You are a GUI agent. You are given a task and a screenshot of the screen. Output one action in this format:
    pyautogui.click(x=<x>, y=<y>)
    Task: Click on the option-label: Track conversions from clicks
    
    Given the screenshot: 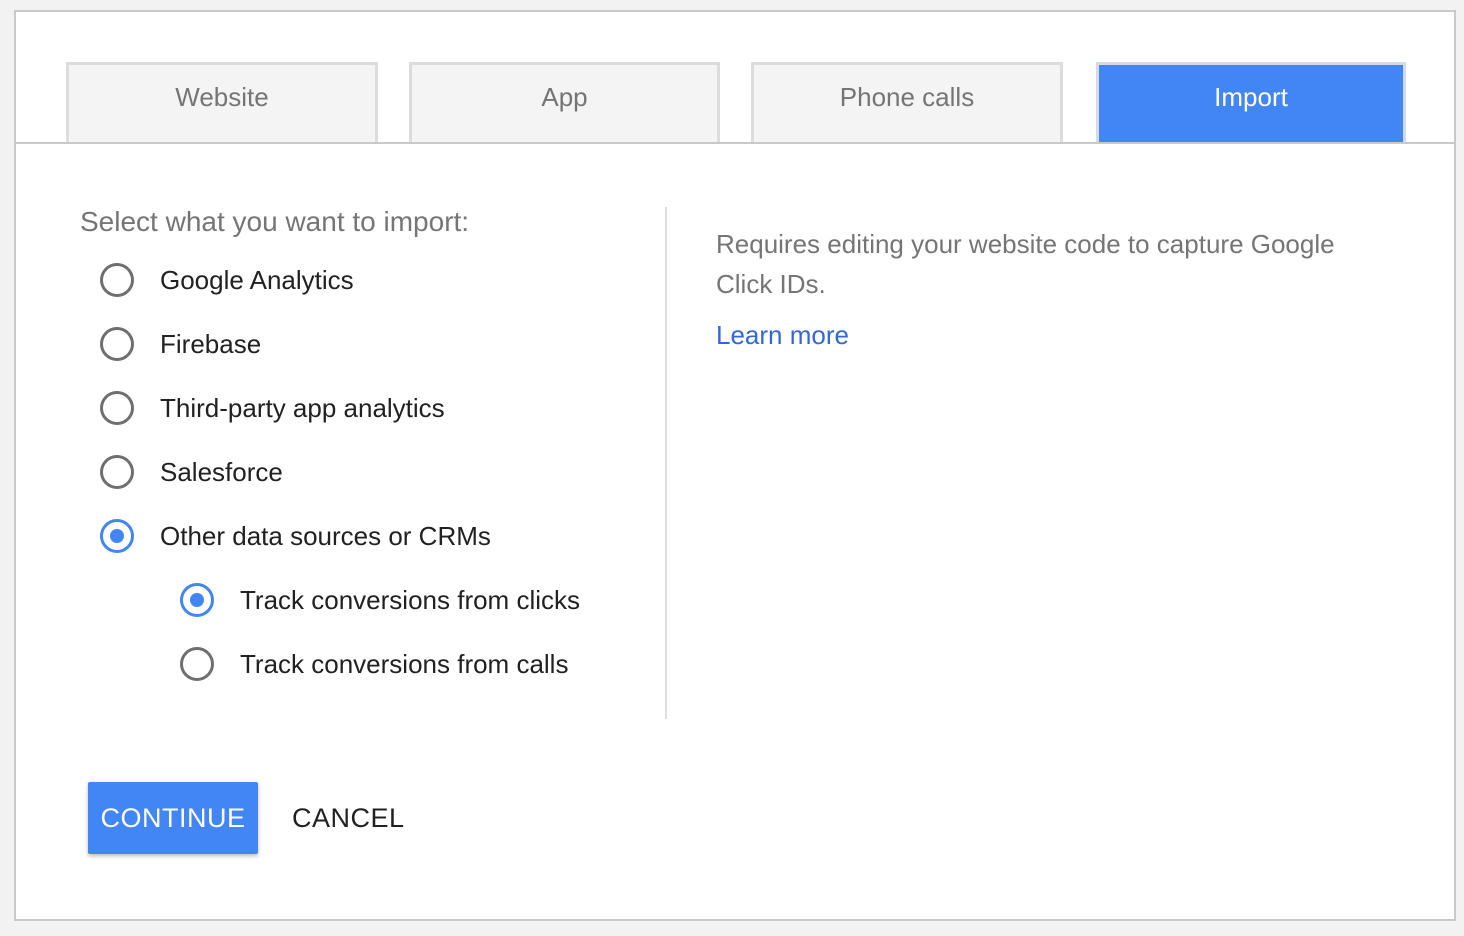 What is the action you would take?
    pyautogui.click(x=410, y=599)
    